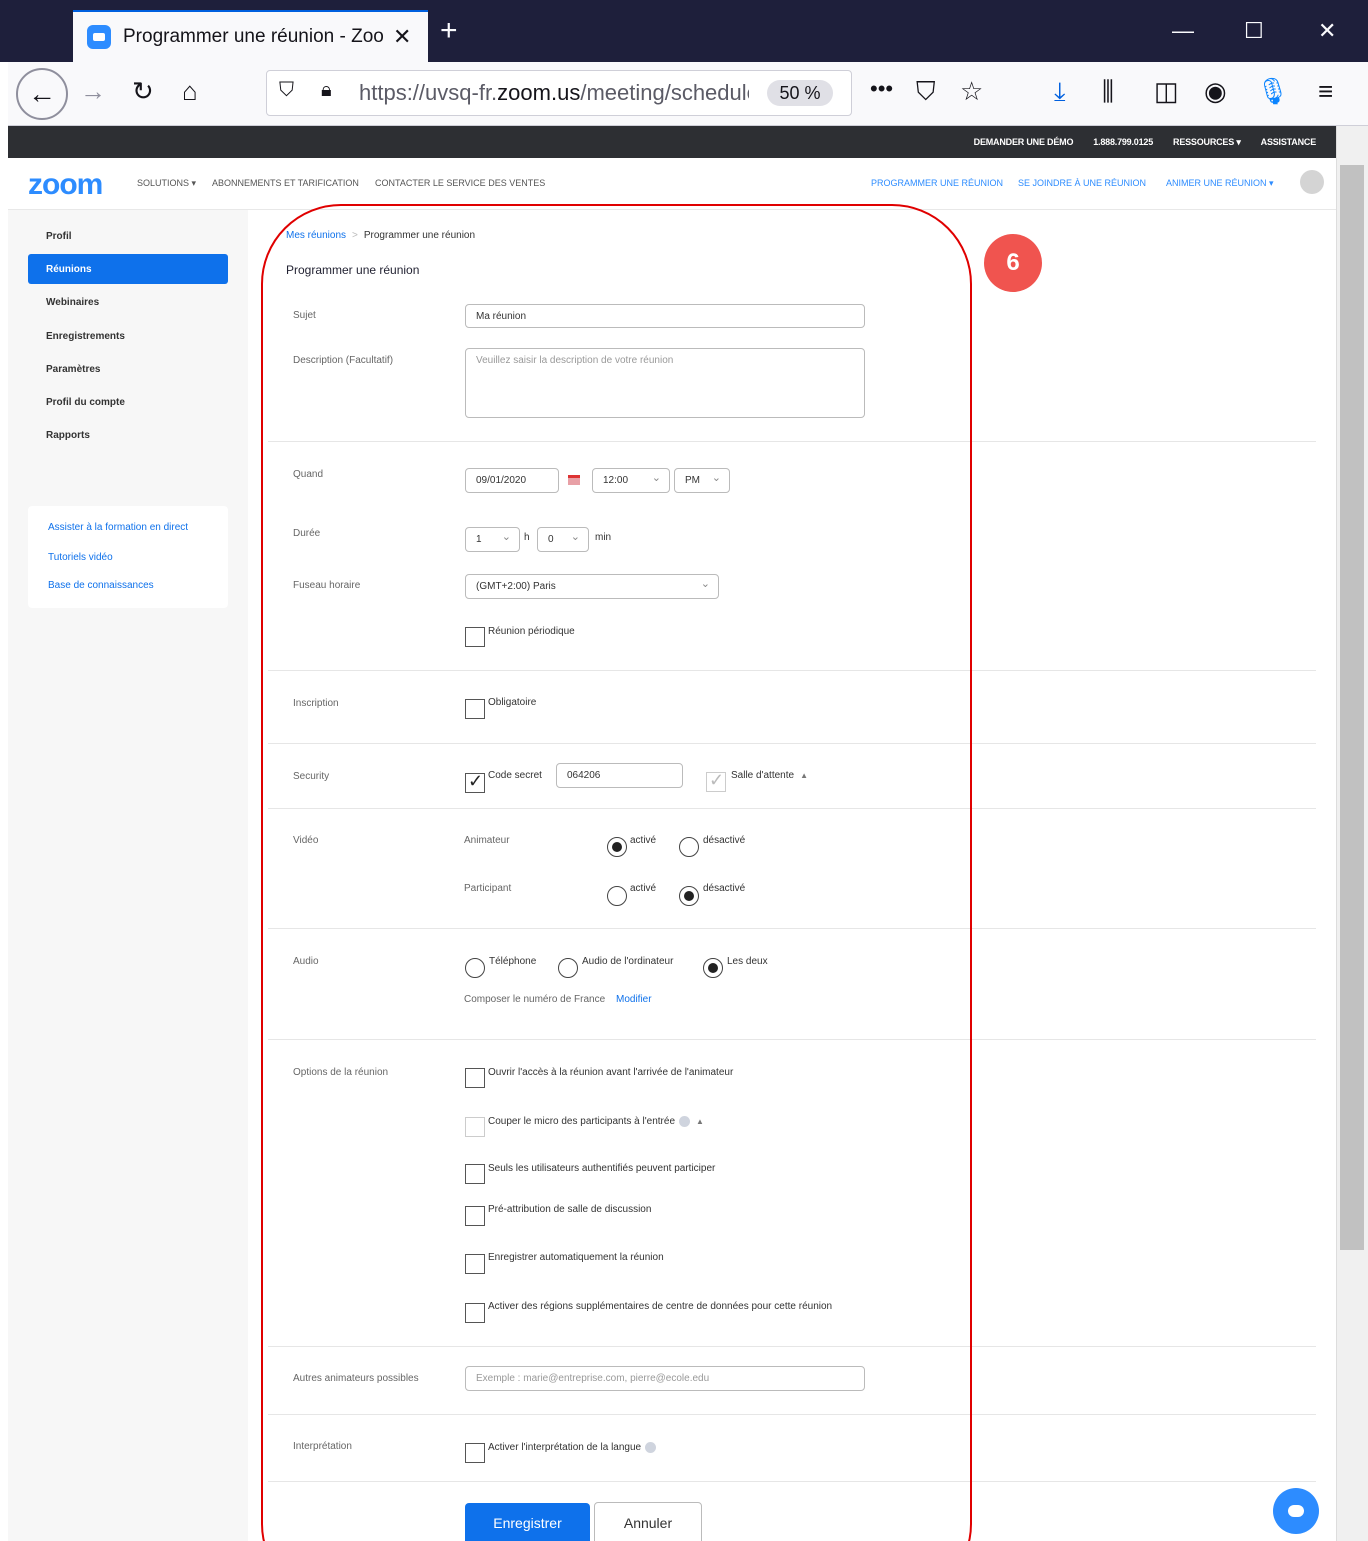  I want to click on plans-link: ABONNEMENTS ET TARIFICATION, so click(285, 183).